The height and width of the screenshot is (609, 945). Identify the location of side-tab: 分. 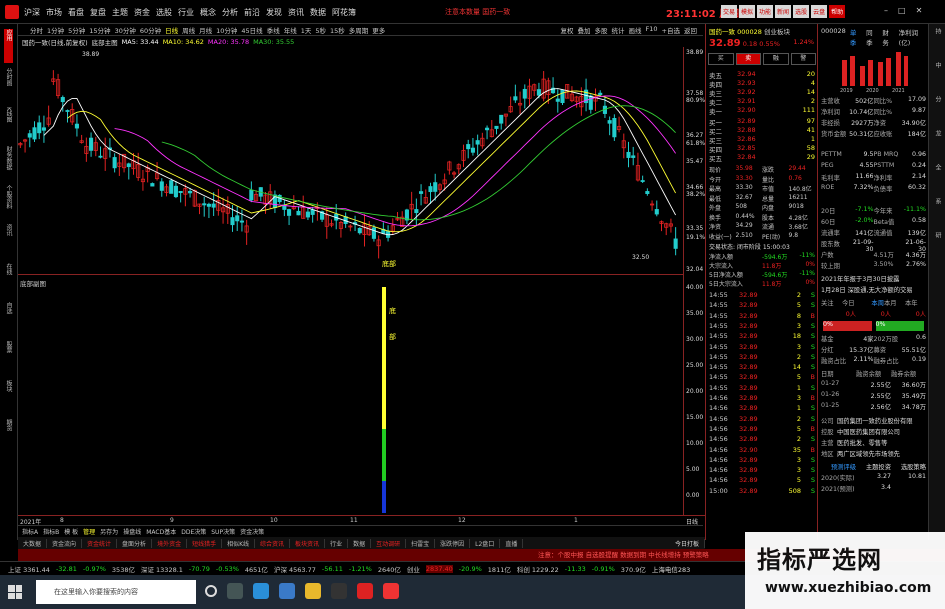
(937, 111).